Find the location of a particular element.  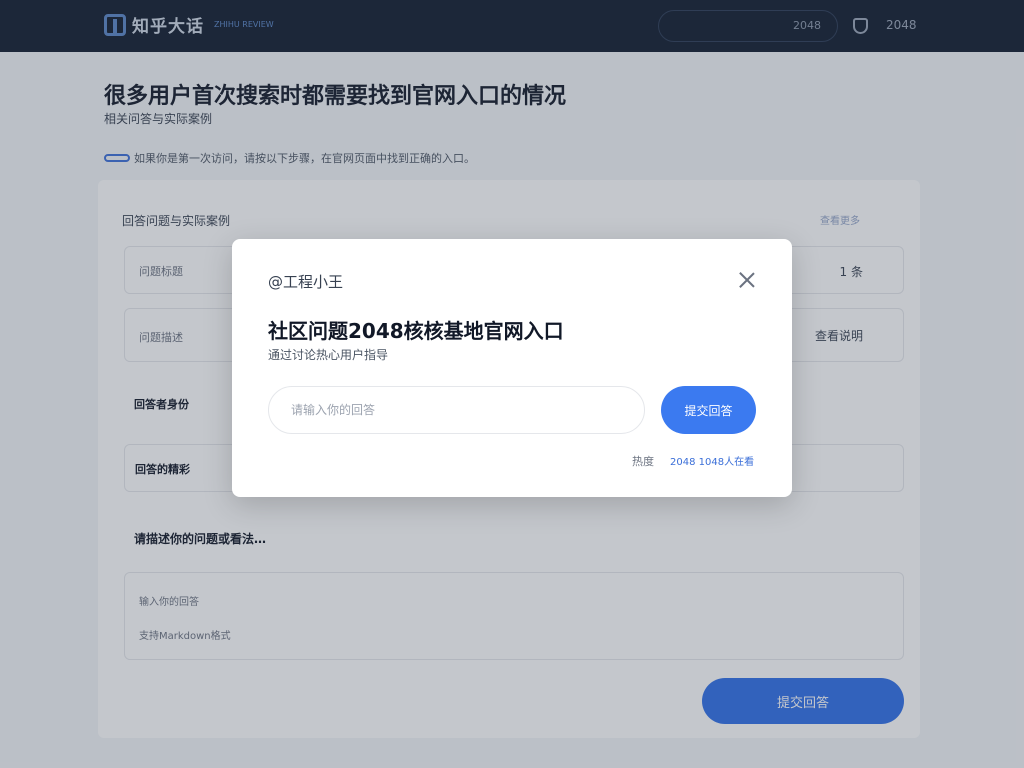

modal-title: 社区问题2048核核基地官网入口 is located at coordinates (416, 331).